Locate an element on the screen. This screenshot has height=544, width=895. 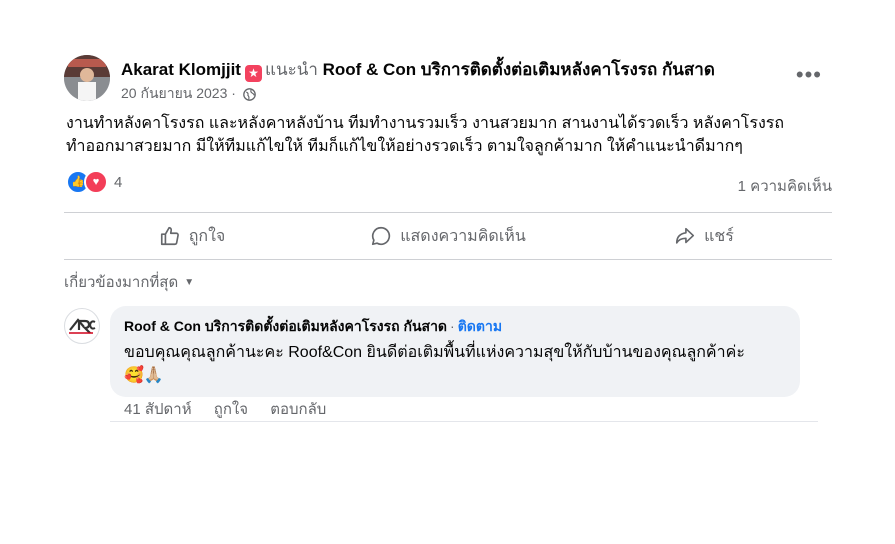
comment-filter-label: เกี่ยวข้องมากที่สุด is located at coordinates (121, 282).